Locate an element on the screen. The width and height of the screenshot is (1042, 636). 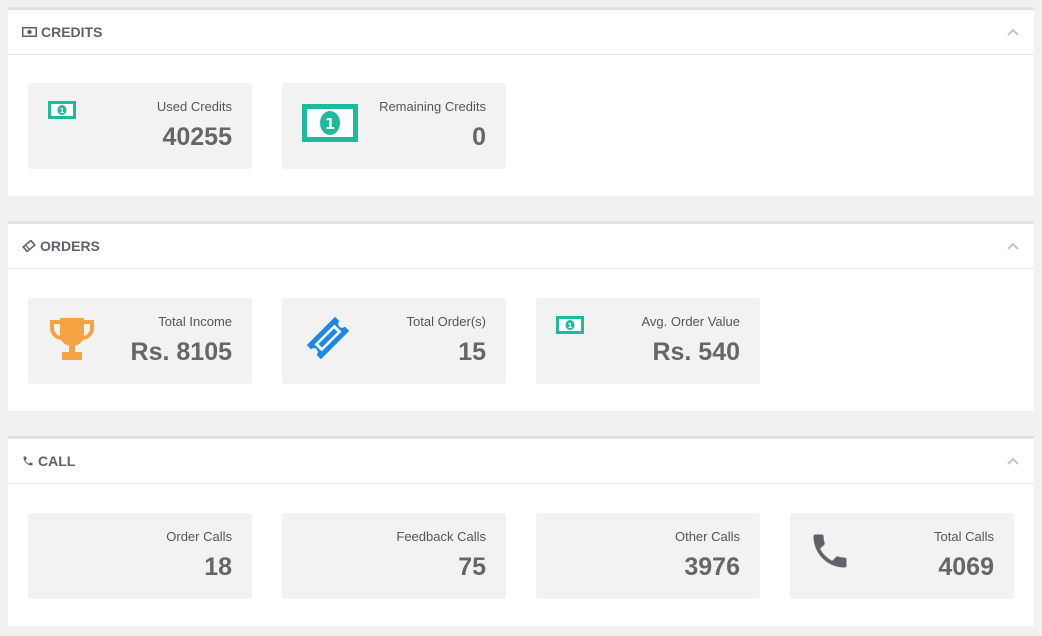
used-credits-card: 1 Used Credits 40255 is located at coordinates (140, 126).